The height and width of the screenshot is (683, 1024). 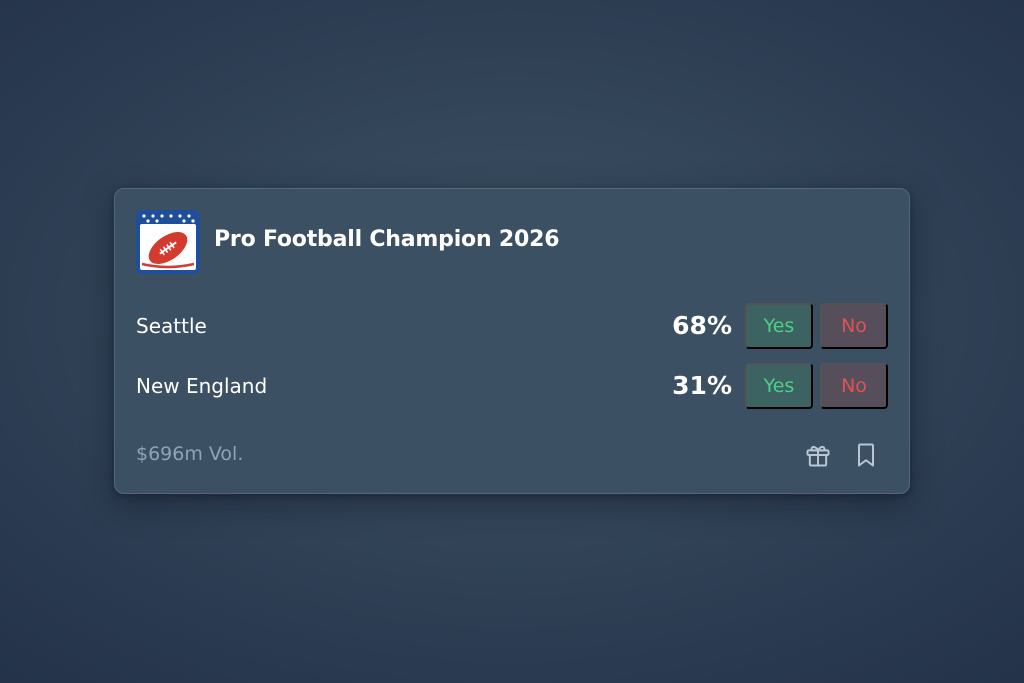 I want to click on football-shield-icon, so click(x=168, y=242).